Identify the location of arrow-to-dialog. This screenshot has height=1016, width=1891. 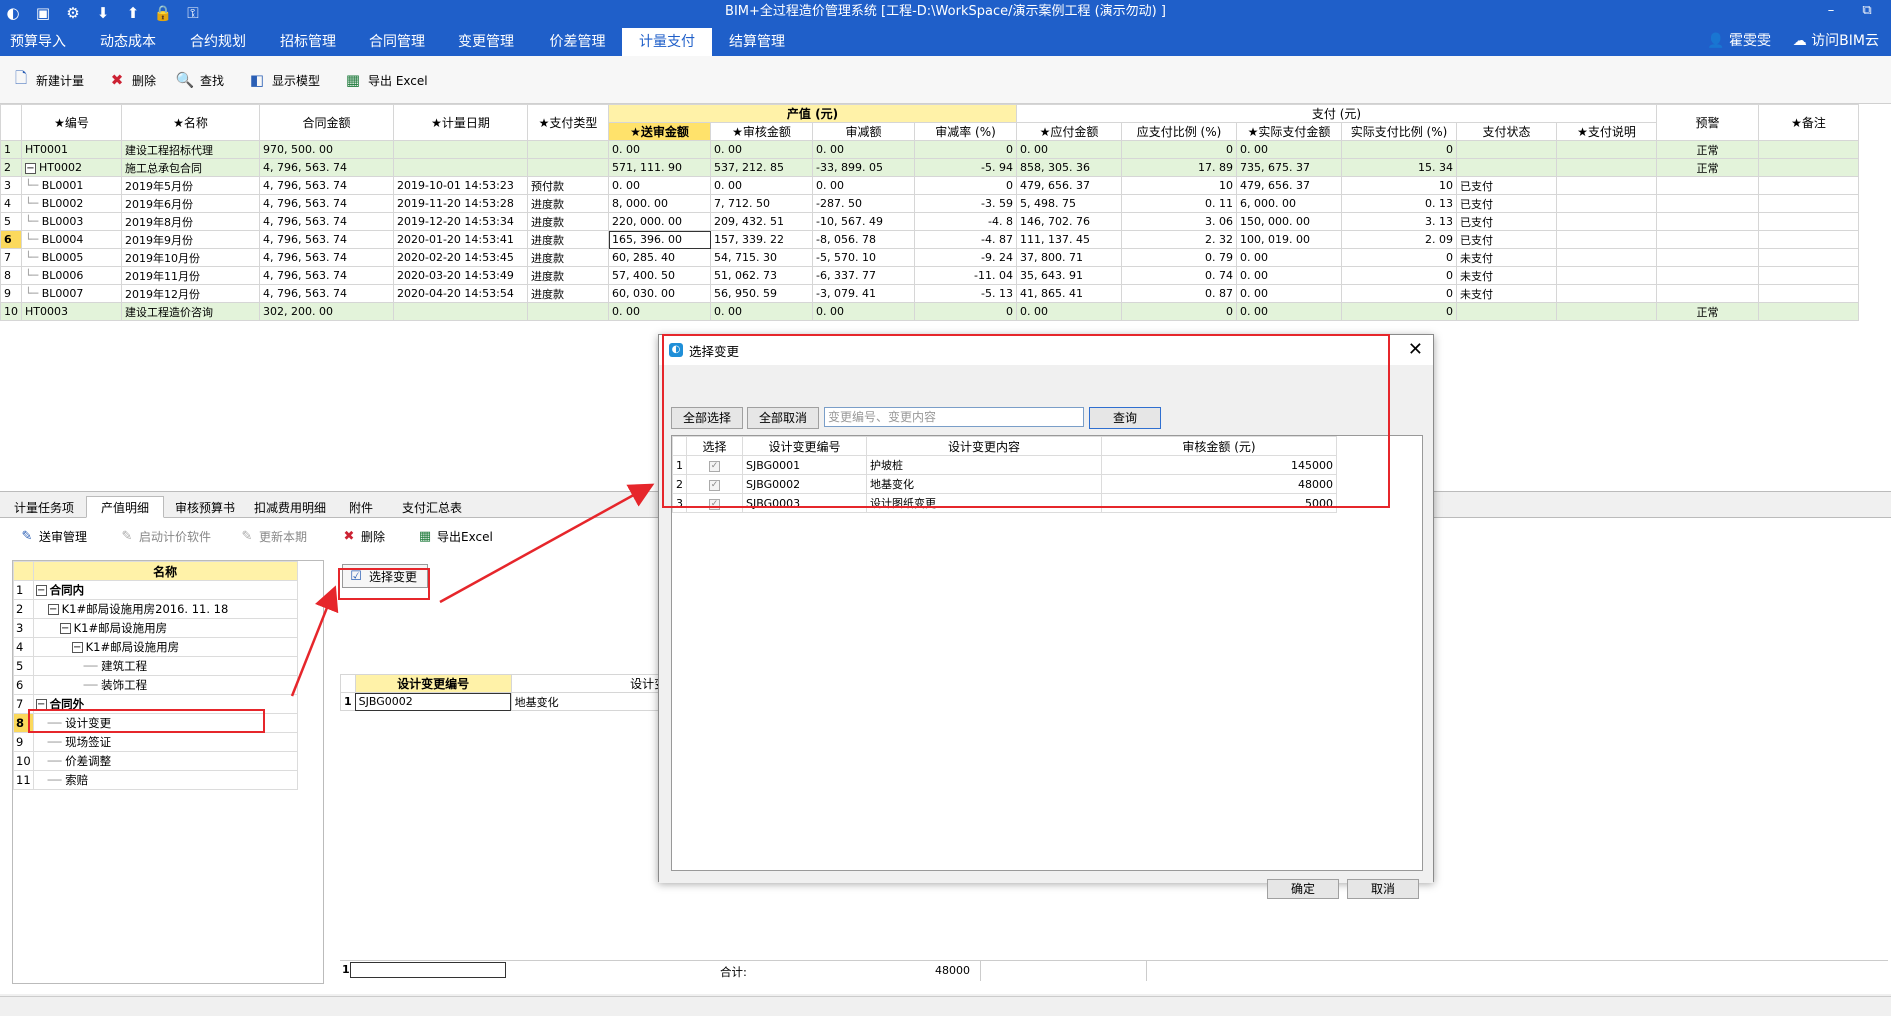
(547, 543).